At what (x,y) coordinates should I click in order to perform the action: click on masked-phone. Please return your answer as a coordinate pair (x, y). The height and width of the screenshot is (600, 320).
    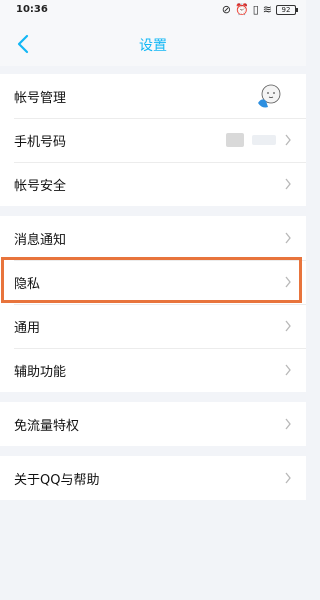
    Looking at the image, I should click on (251, 140).